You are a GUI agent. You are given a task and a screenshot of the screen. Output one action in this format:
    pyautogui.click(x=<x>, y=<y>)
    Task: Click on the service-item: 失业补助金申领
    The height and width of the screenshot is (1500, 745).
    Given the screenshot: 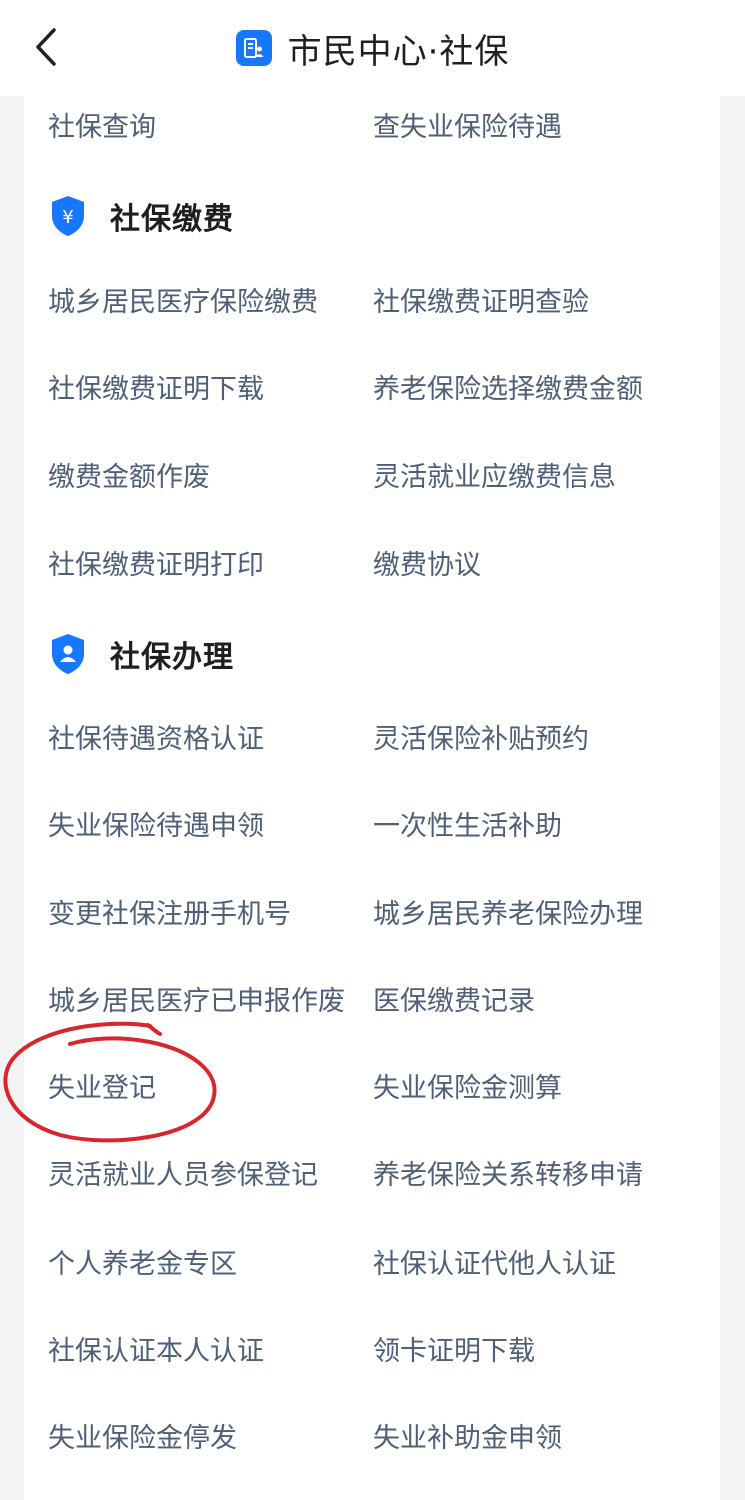 What is the action you would take?
    pyautogui.click(x=467, y=1439)
    